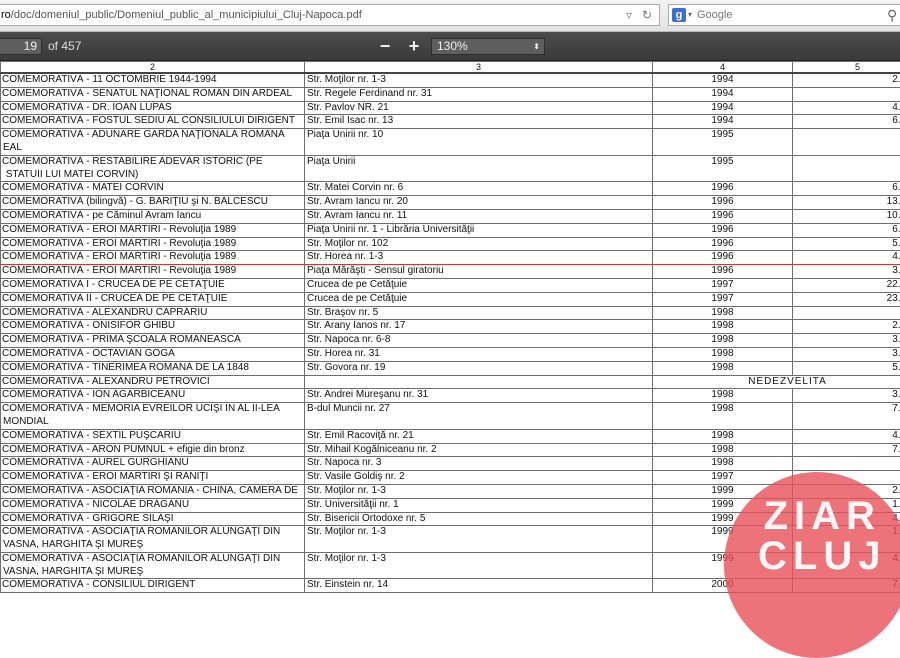 The image size is (900, 658). What do you see at coordinates (479, 327) in the screenshot?
I see `table-cell-address: Str. Arany Ianos nr. 17` at bounding box center [479, 327].